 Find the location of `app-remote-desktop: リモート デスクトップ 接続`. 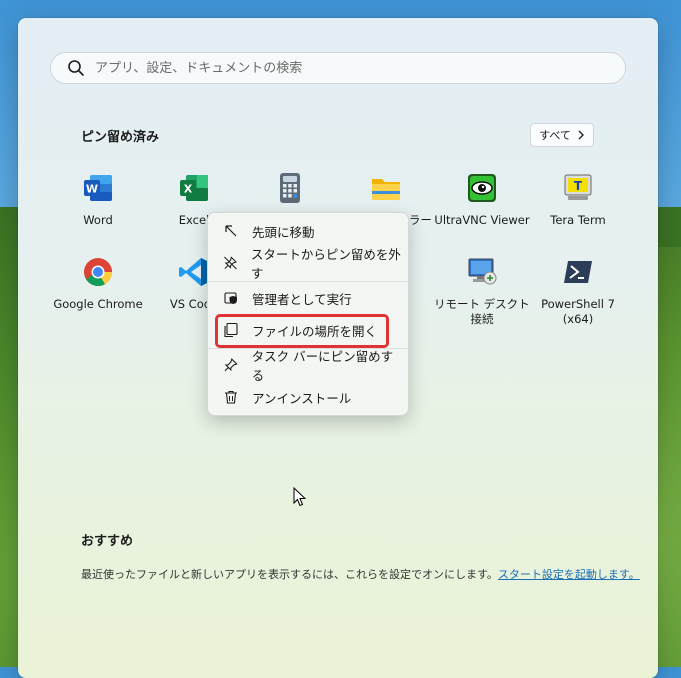

app-remote-desktop: リモート デスクトップ 接続 is located at coordinates (482, 291).